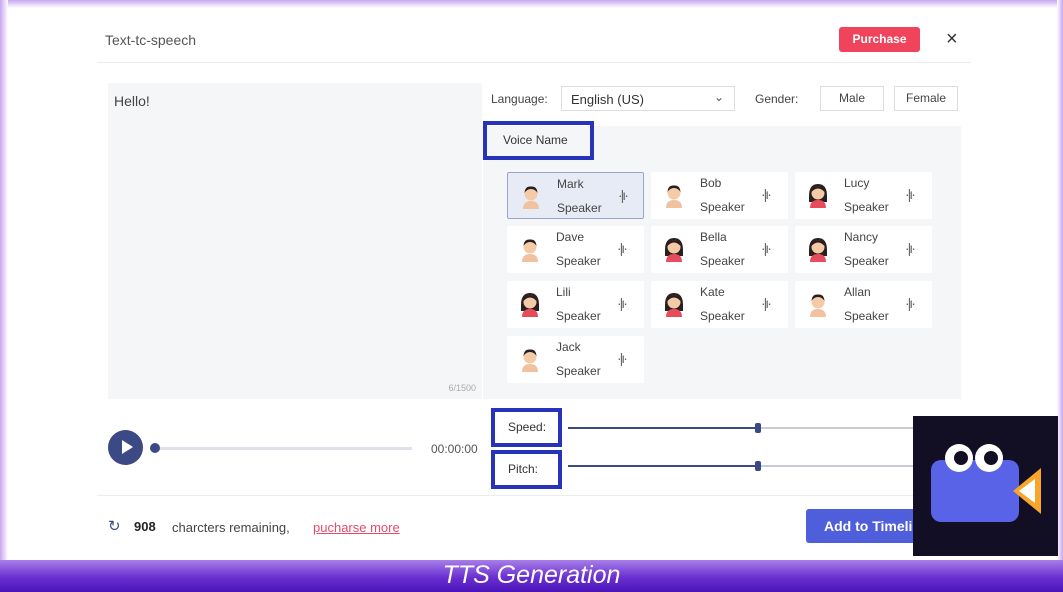 This screenshot has height=592, width=1063. I want to click on remaining-text: charcters remaining,, so click(231, 527).